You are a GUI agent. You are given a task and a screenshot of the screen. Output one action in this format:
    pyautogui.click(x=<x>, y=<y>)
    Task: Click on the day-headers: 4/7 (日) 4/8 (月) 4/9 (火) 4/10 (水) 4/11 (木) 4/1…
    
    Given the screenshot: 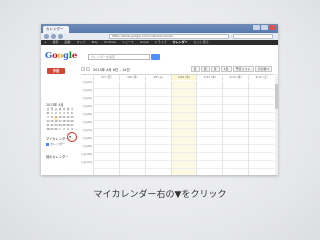 What is the action you would take?
    pyautogui.click(x=183, y=77)
    